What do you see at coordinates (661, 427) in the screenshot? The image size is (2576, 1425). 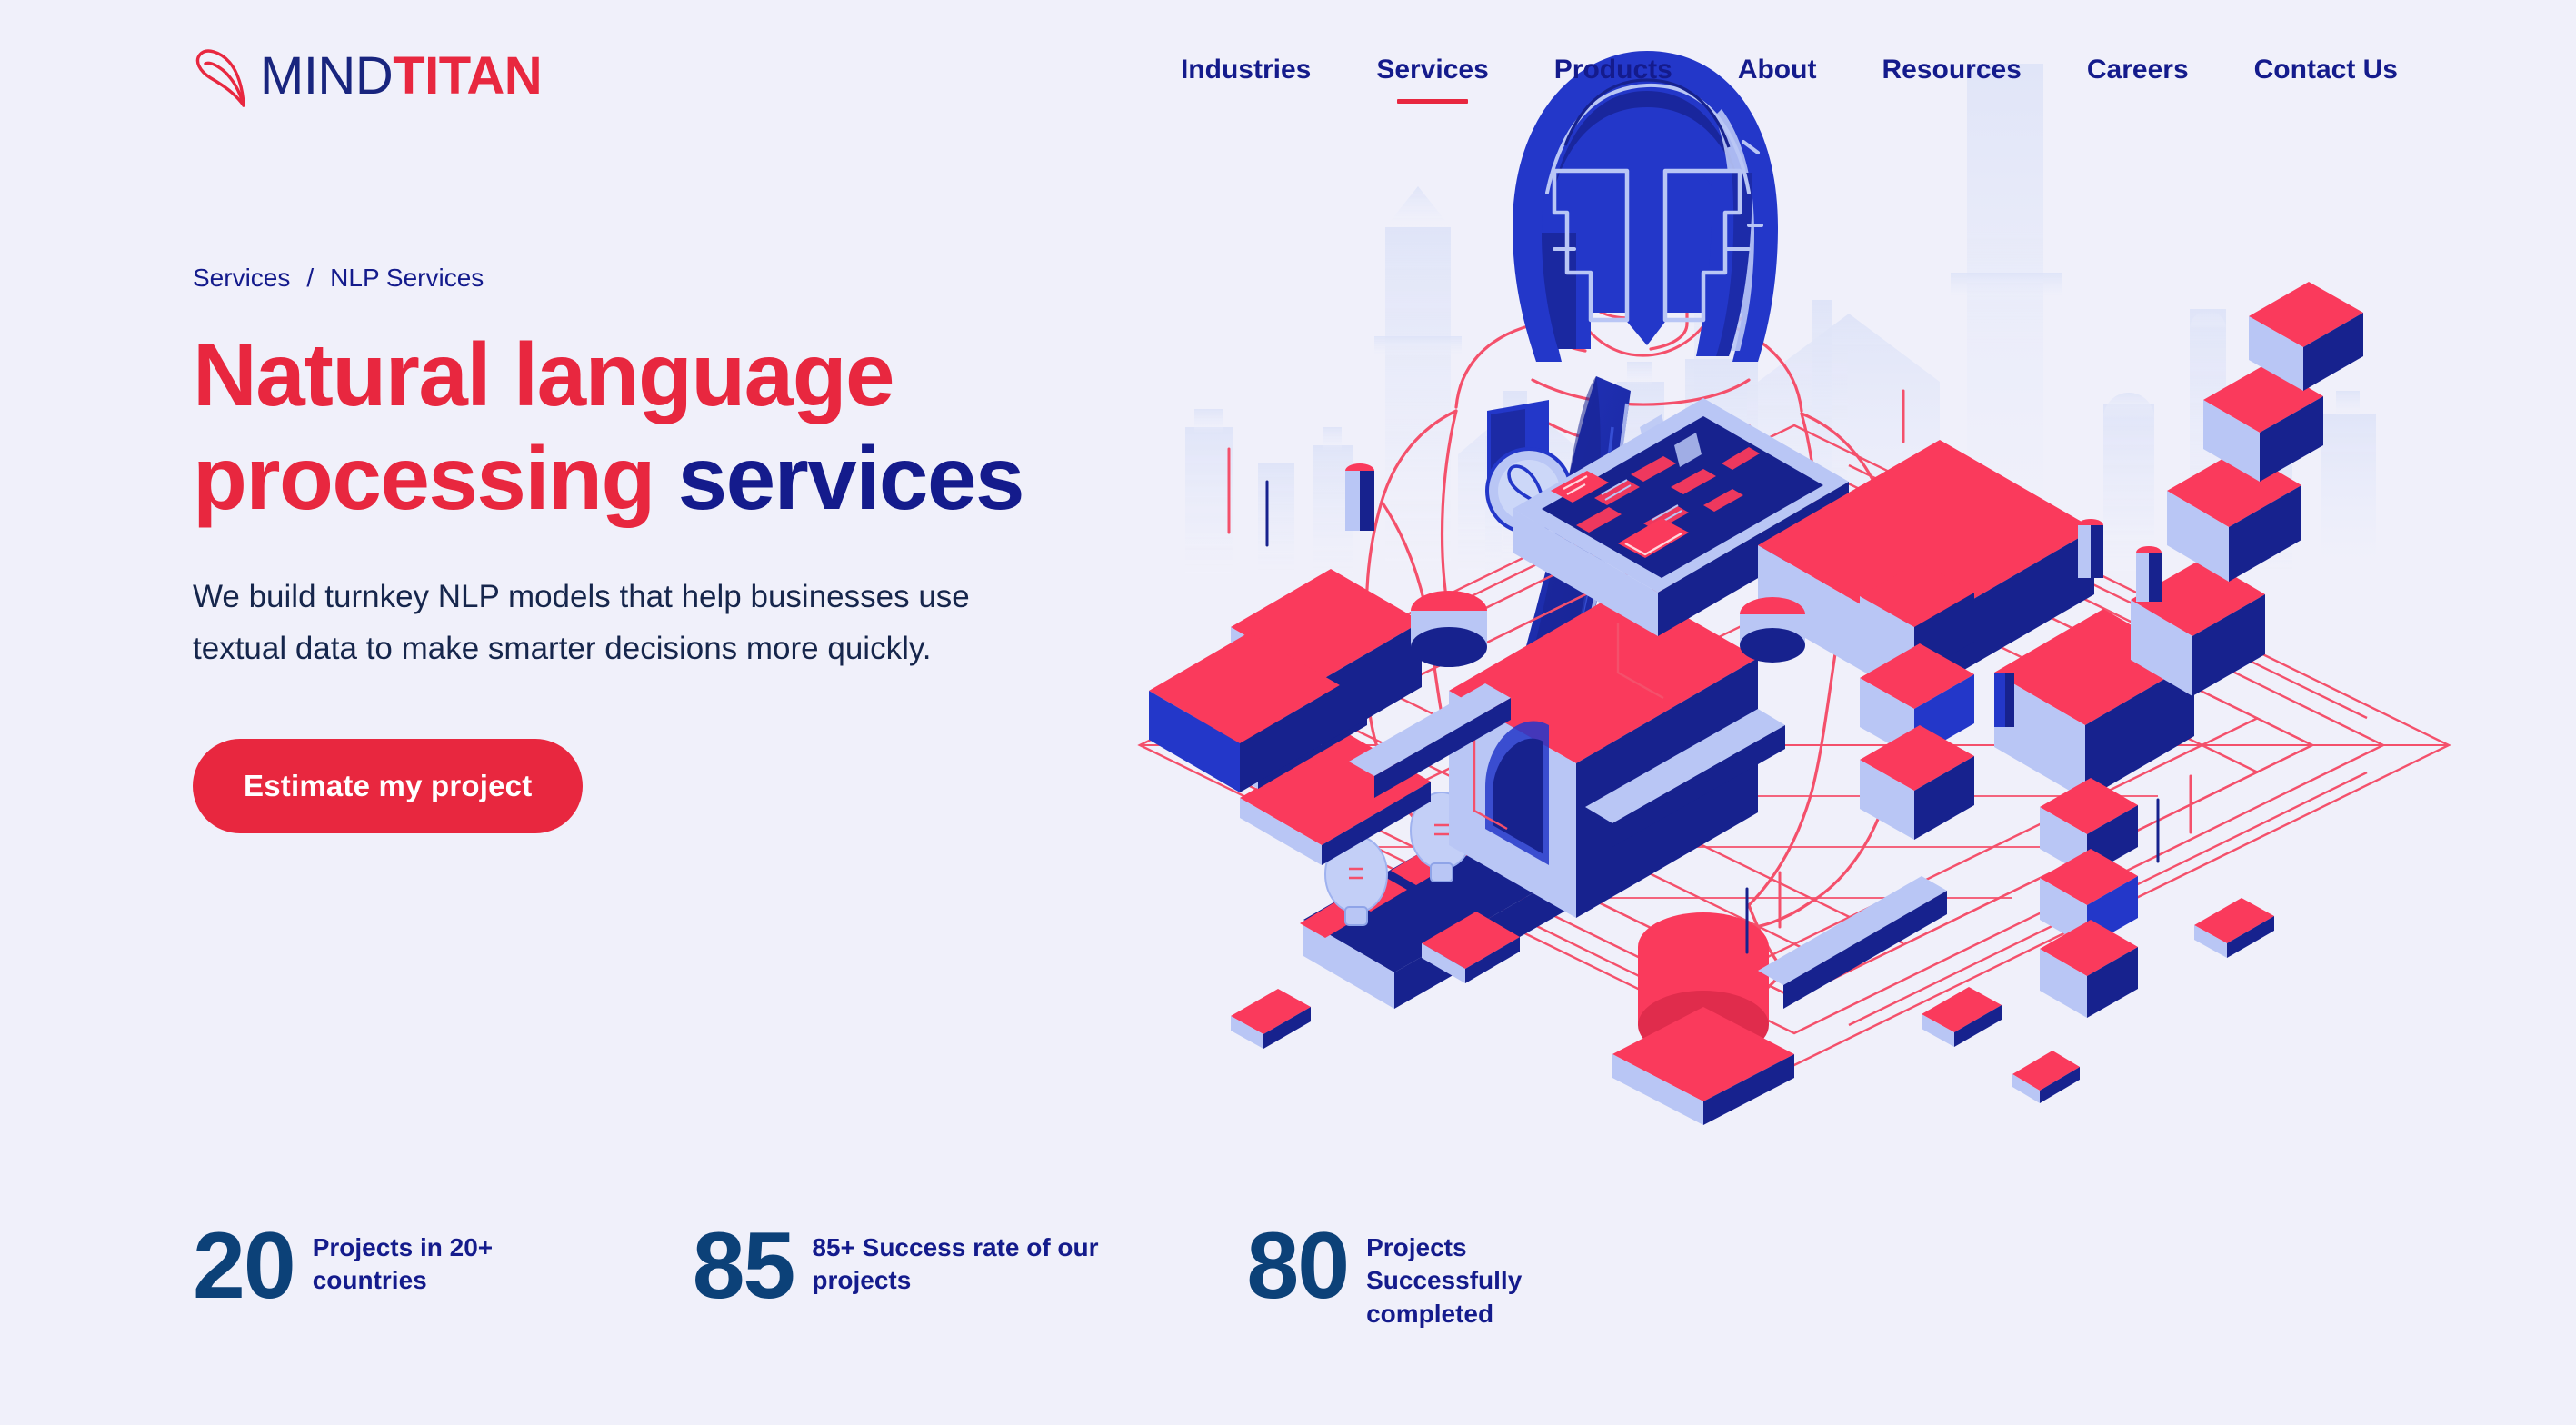 I see `page-title: Natural language processing services` at bounding box center [661, 427].